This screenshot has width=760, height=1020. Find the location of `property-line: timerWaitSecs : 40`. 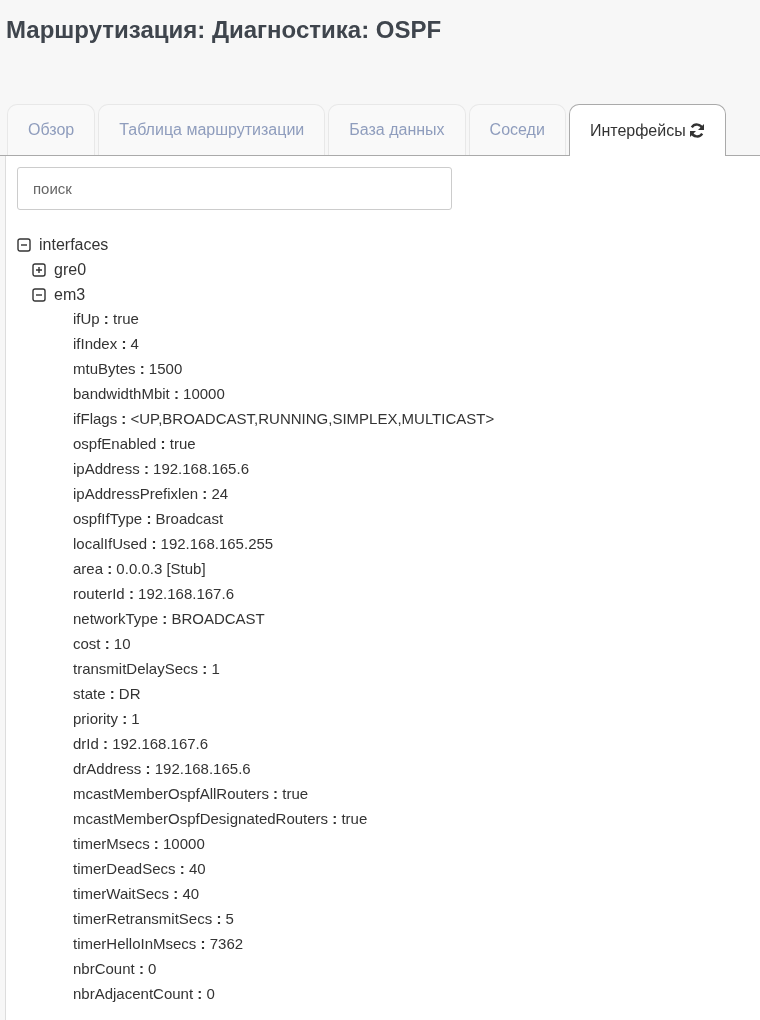

property-line: timerWaitSecs : 40 is located at coordinates (136, 894).